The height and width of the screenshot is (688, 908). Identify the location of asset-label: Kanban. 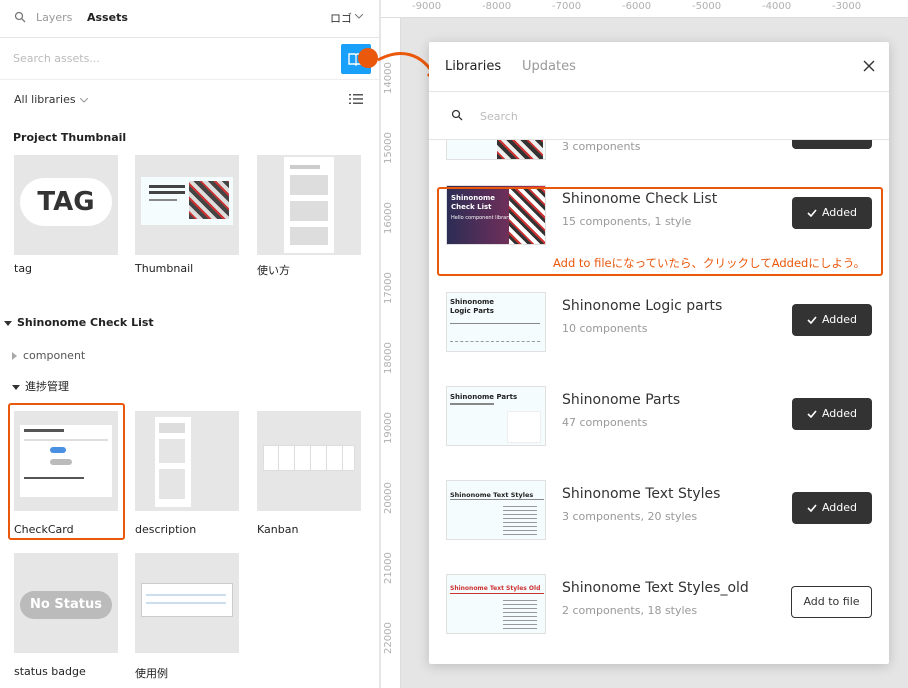
(278, 529).